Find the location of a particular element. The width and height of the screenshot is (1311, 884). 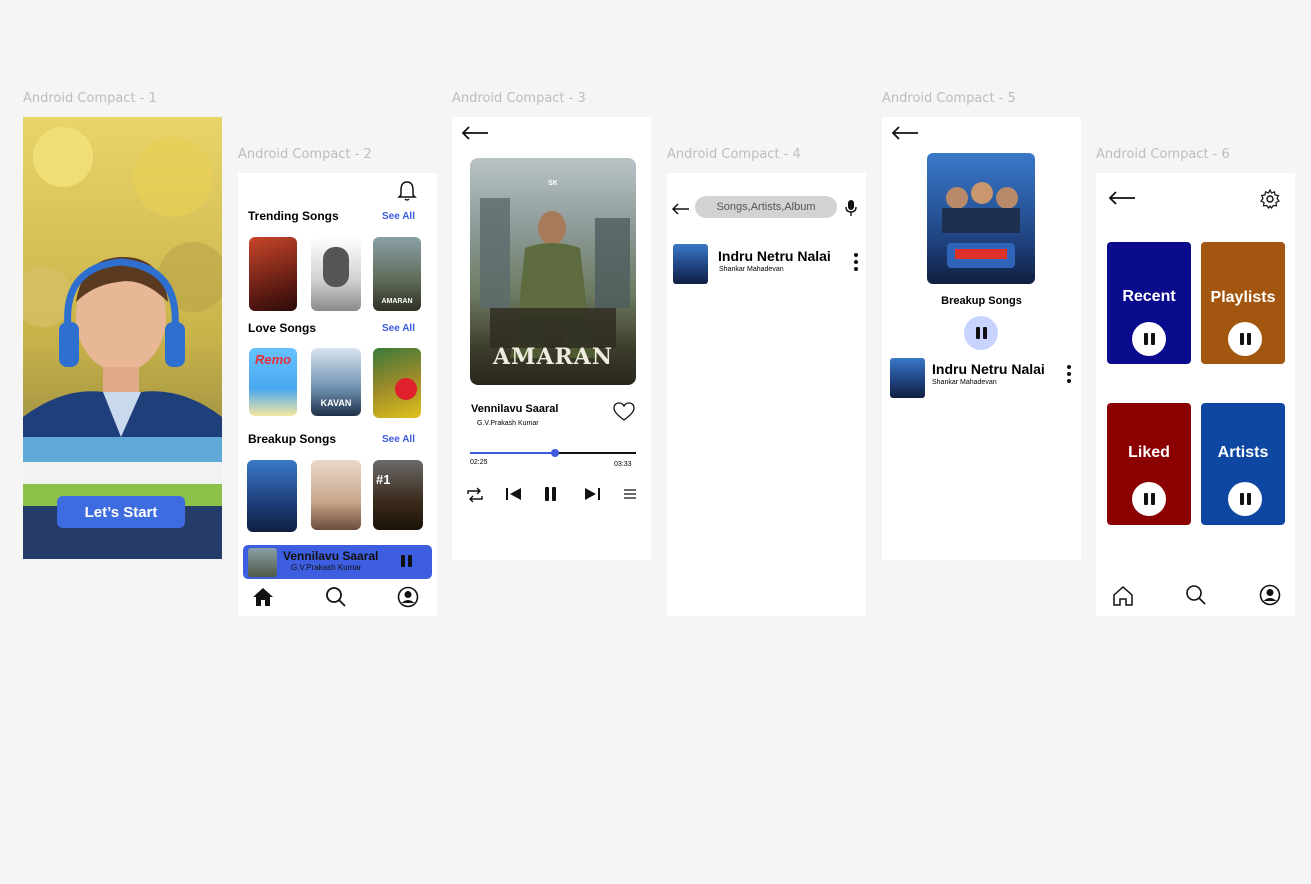

breakup-cover-paiya is located at coordinates (336, 495).